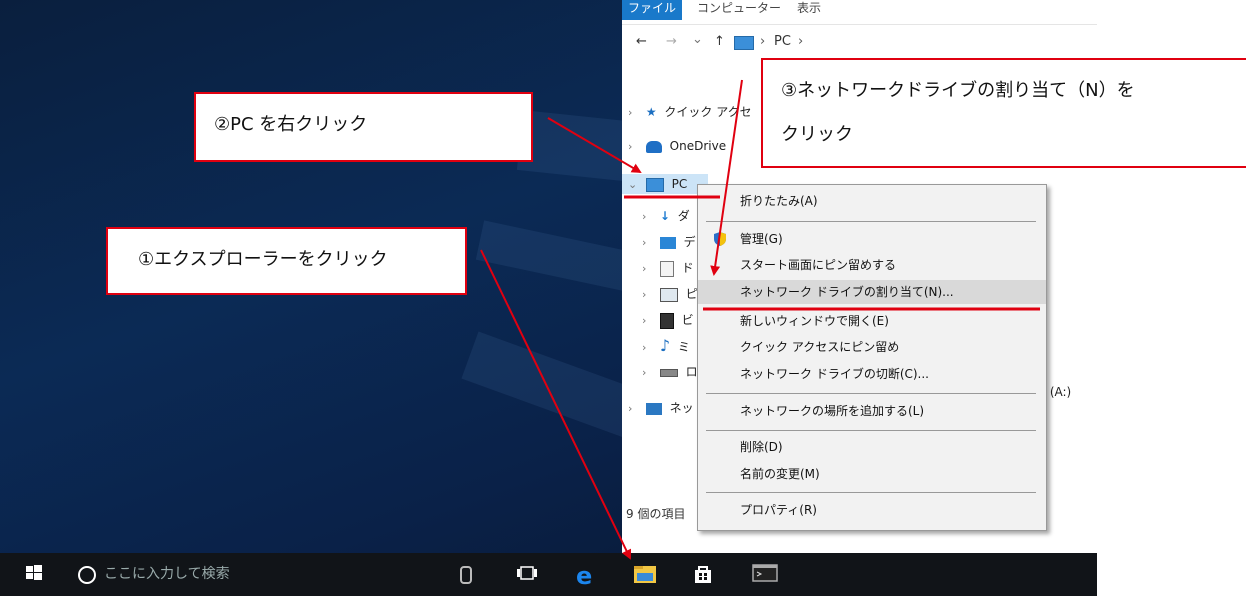 The width and height of the screenshot is (1246, 596). What do you see at coordinates (594, 145) in the screenshot?
I see `arrow-to-pc` at bounding box center [594, 145].